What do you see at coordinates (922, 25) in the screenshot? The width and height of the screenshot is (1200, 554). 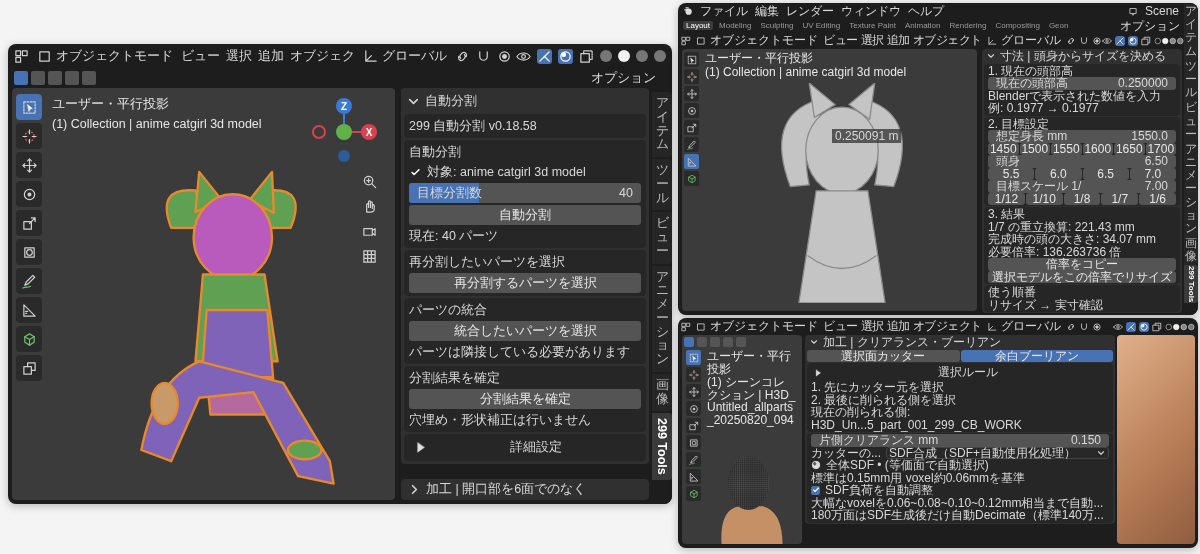 I see `workspace-tab: Animation` at bounding box center [922, 25].